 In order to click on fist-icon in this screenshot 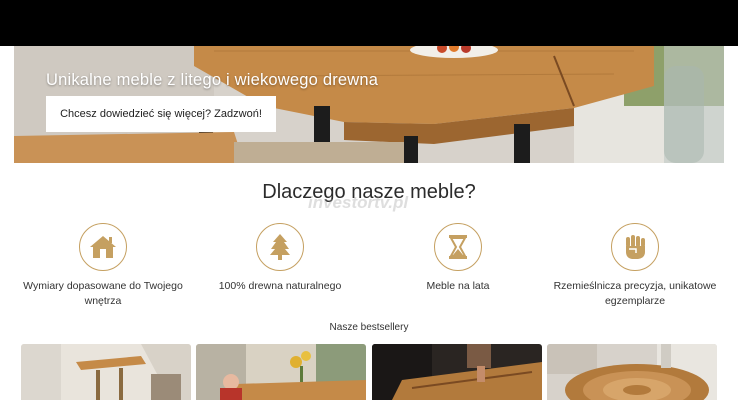, I will do `click(635, 247)`.